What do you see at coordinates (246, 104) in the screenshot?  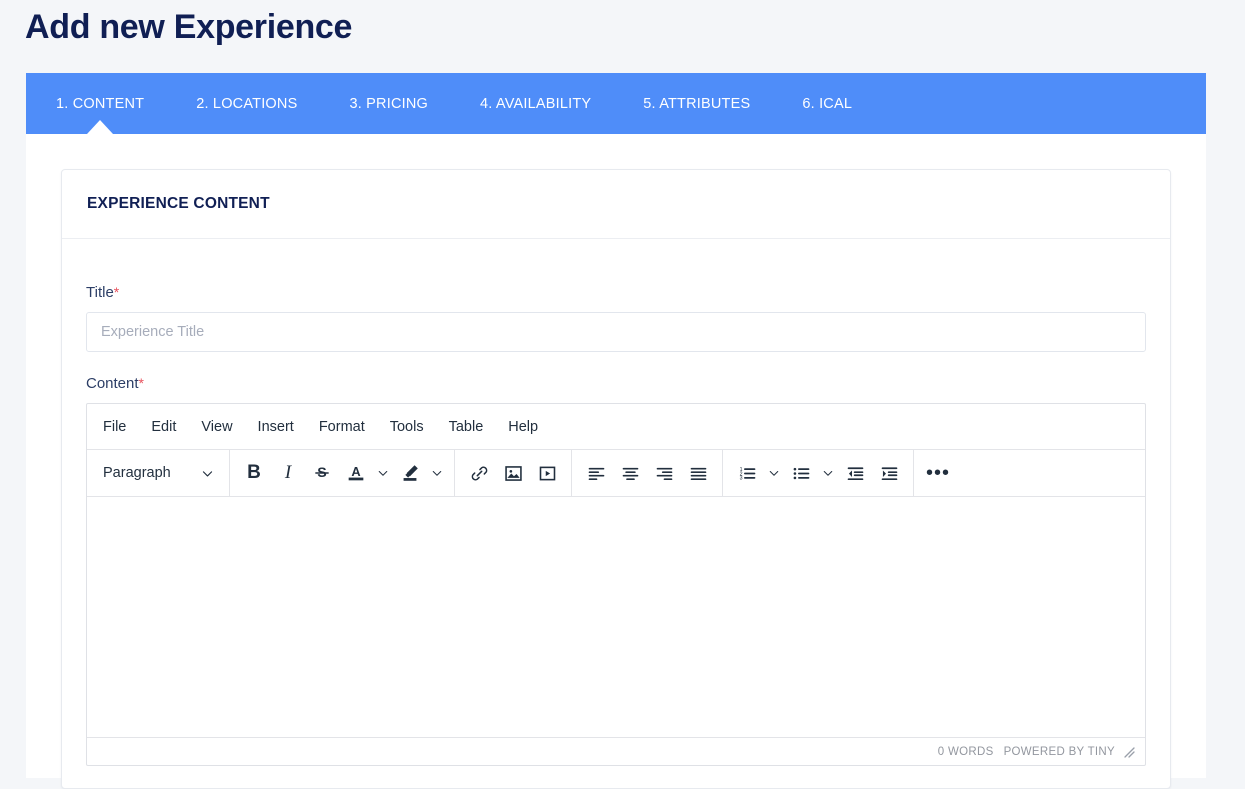 I see `tab-locations: 2. LOCATIONS` at bounding box center [246, 104].